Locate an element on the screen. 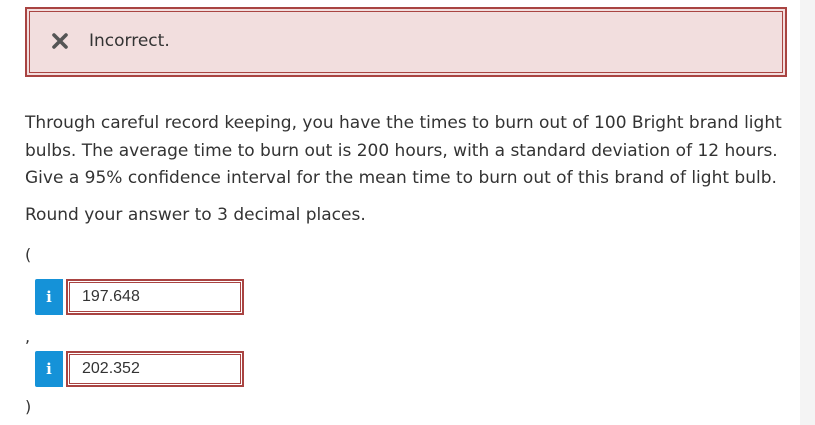 The width and height of the screenshot is (815, 425). alert-status-text: Incorrect. is located at coordinates (129, 41).